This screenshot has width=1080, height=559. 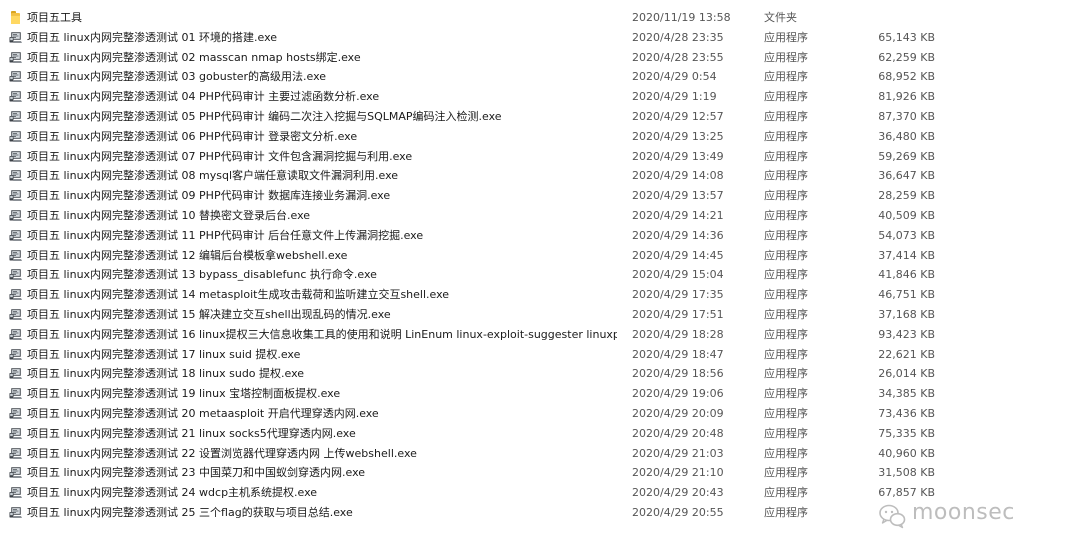 I want to click on file-date: 2020/4/29 20:55, so click(x=678, y=512).